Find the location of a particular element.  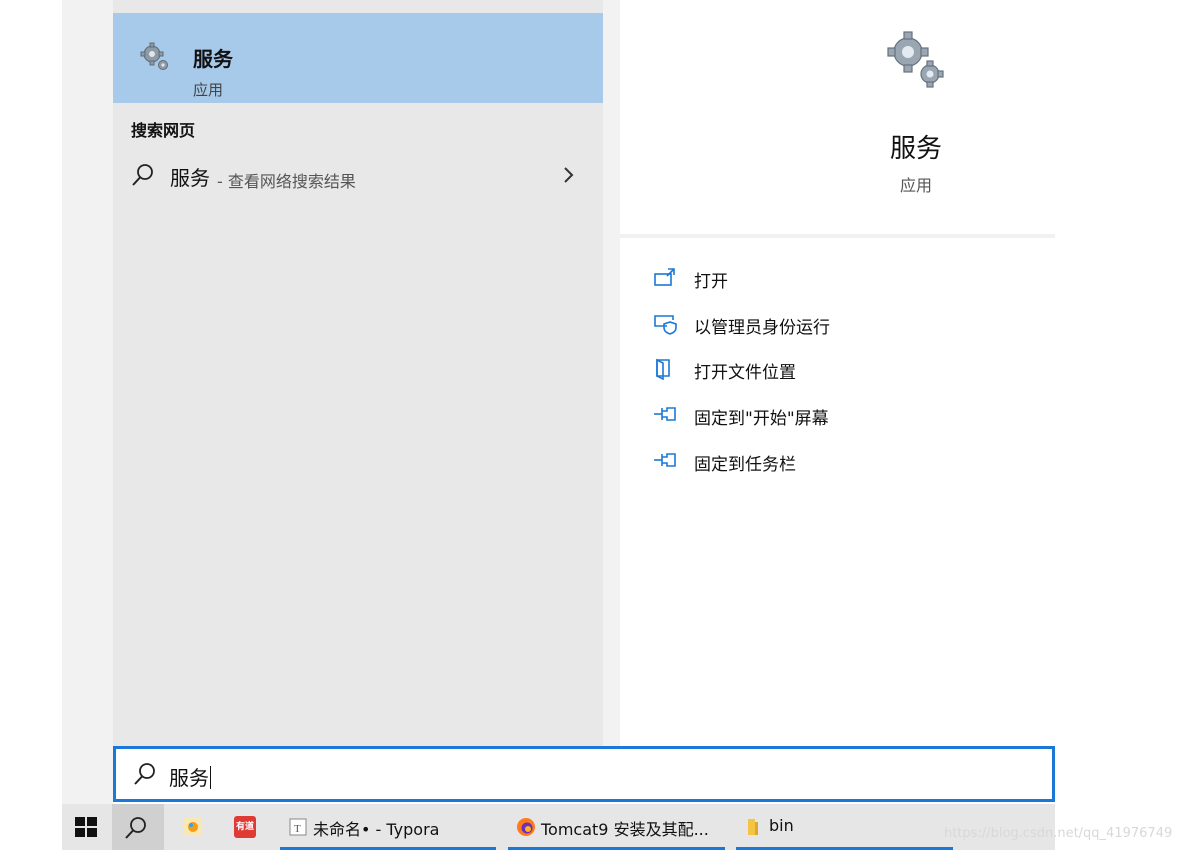

action-open-label: 打开 is located at coordinates (711, 282).